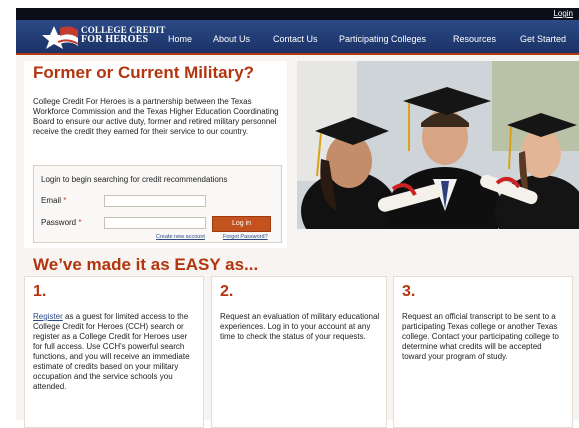 This screenshot has height=428, width=579. Describe the element at coordinates (231, 39) in the screenshot. I see `nav-about-us: About Us` at that location.